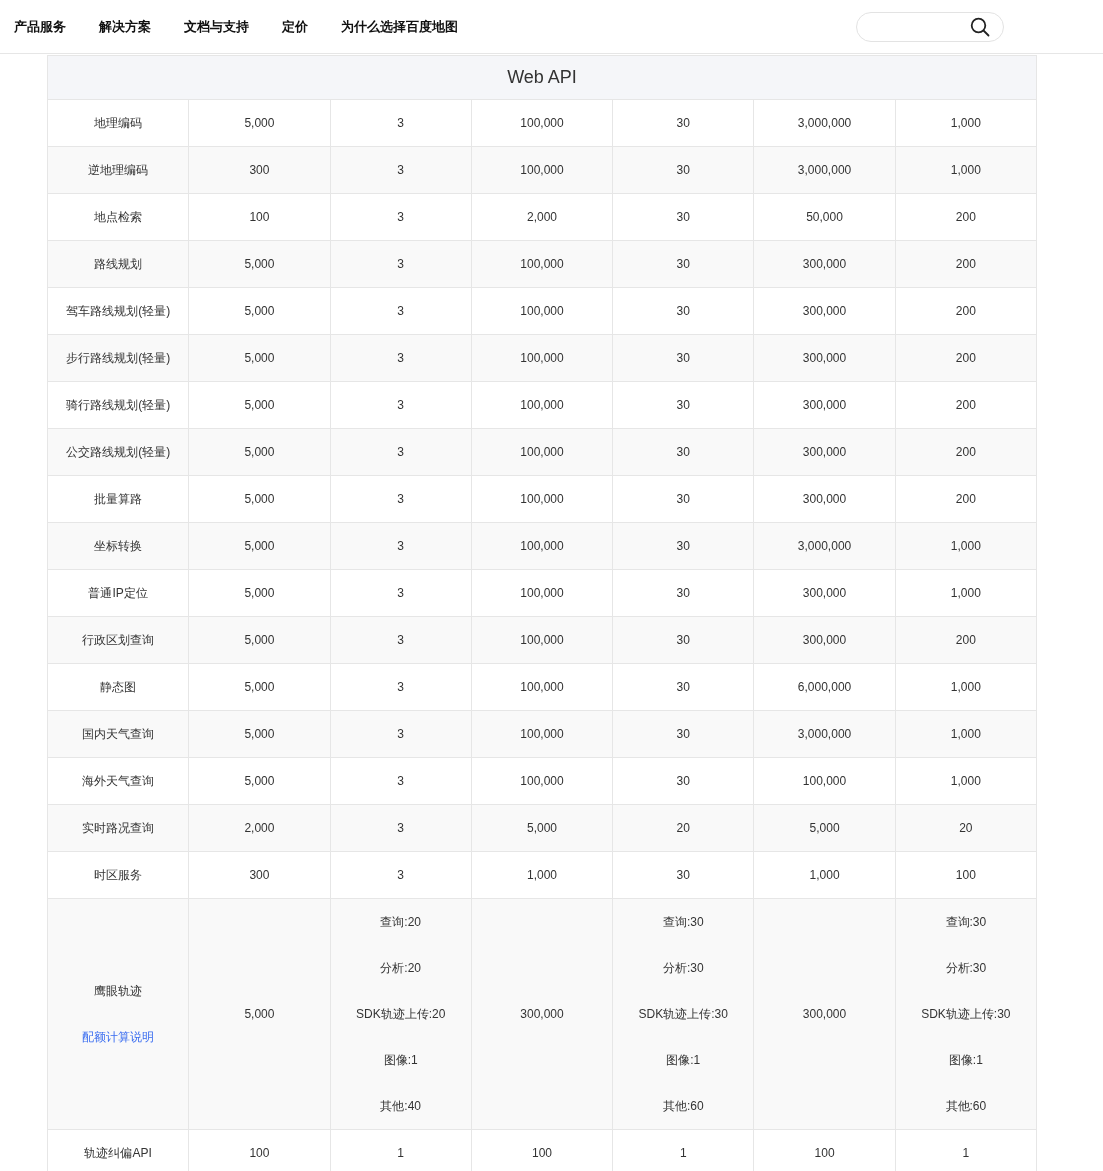 The width and height of the screenshot is (1103, 1171). What do you see at coordinates (980, 26) in the screenshot?
I see `search-icon` at bounding box center [980, 26].